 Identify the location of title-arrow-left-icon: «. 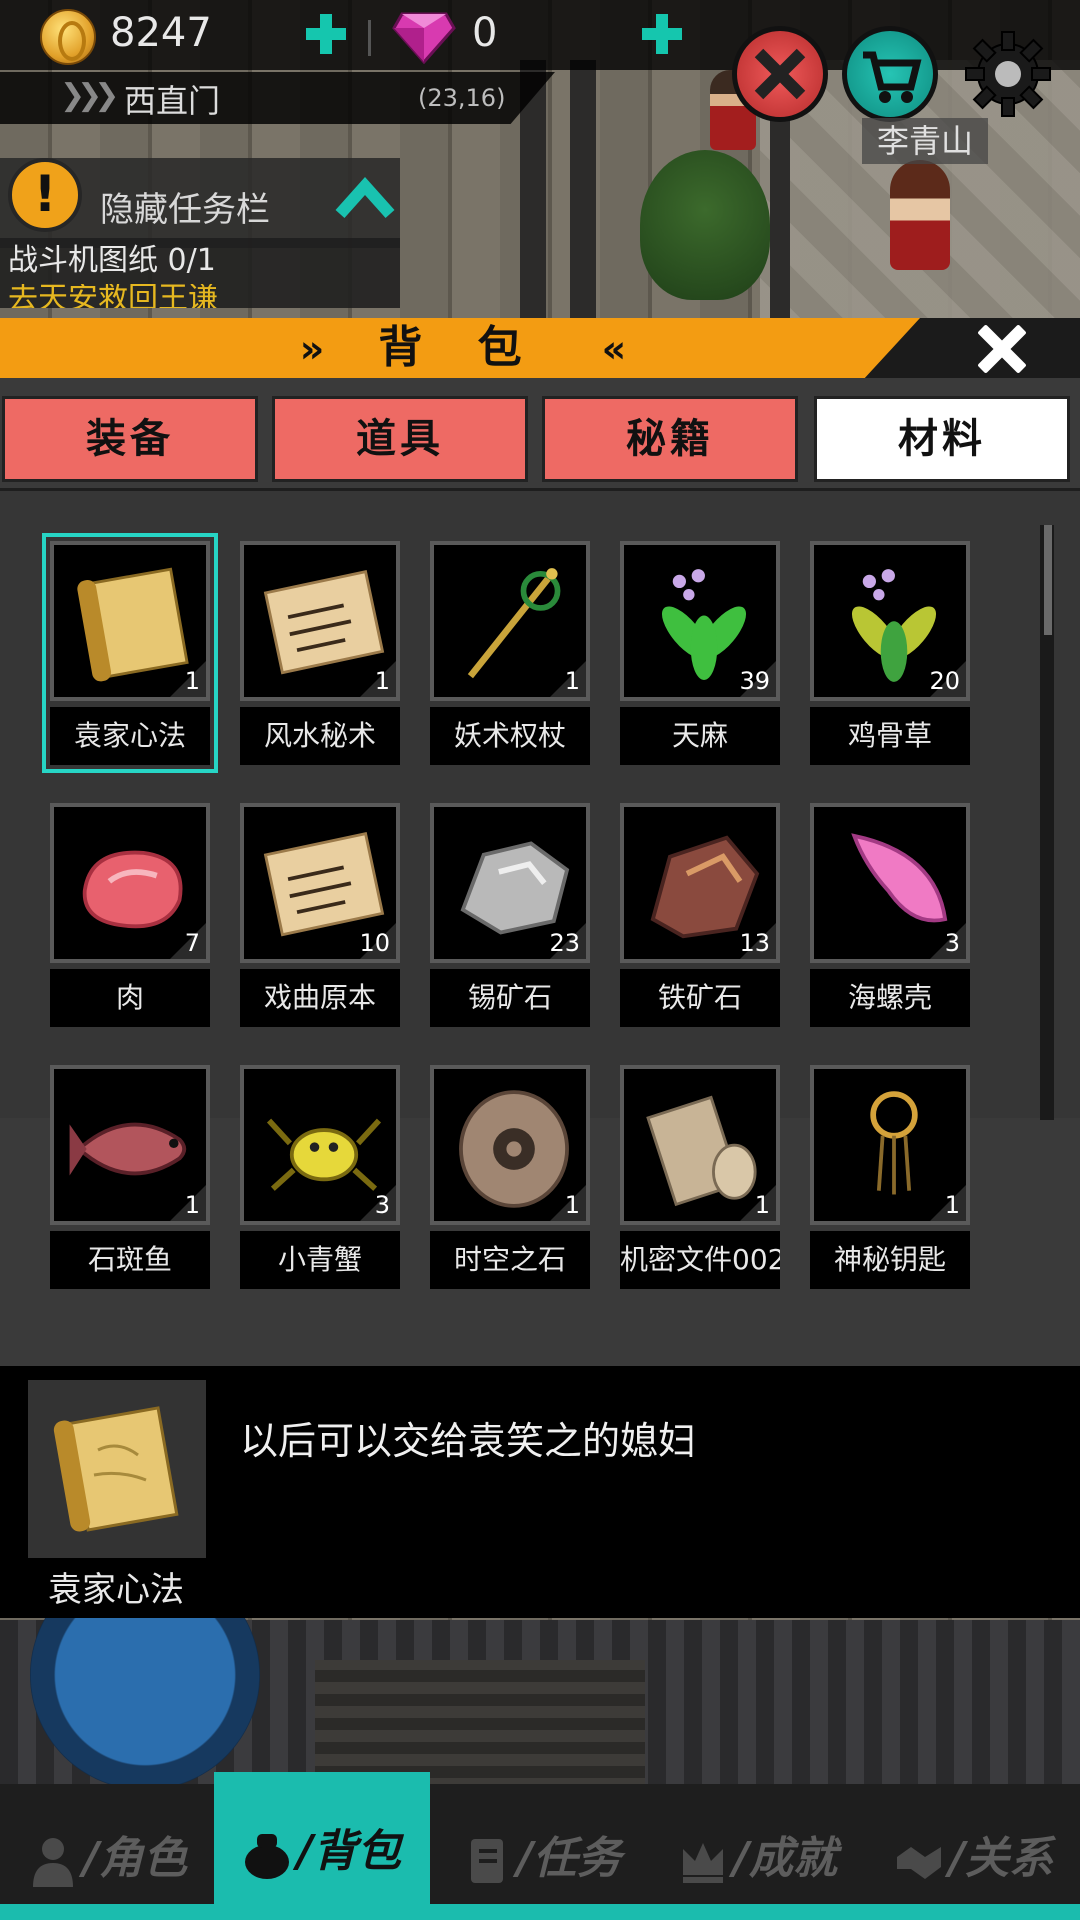
(613, 349).